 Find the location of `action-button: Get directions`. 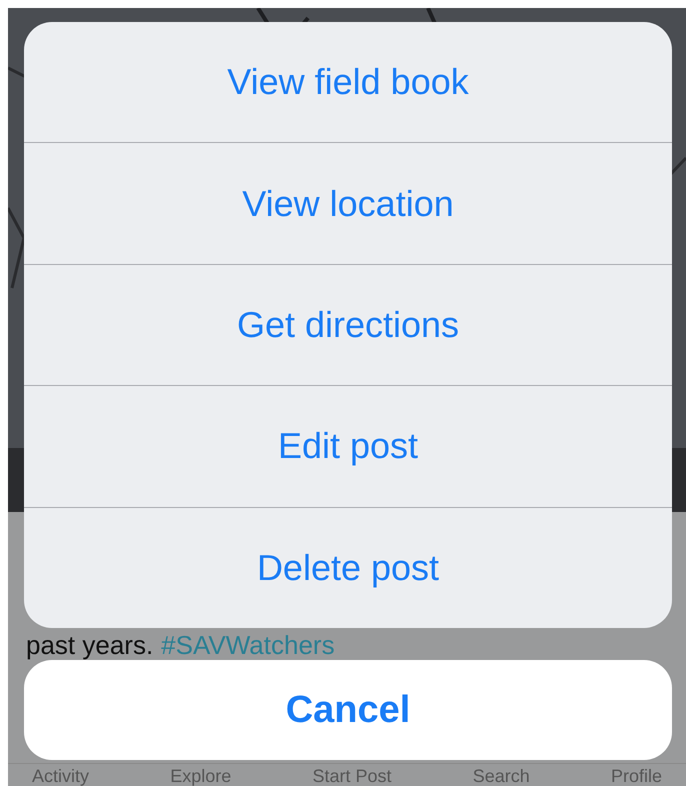

action-button: Get directions is located at coordinates (348, 325).